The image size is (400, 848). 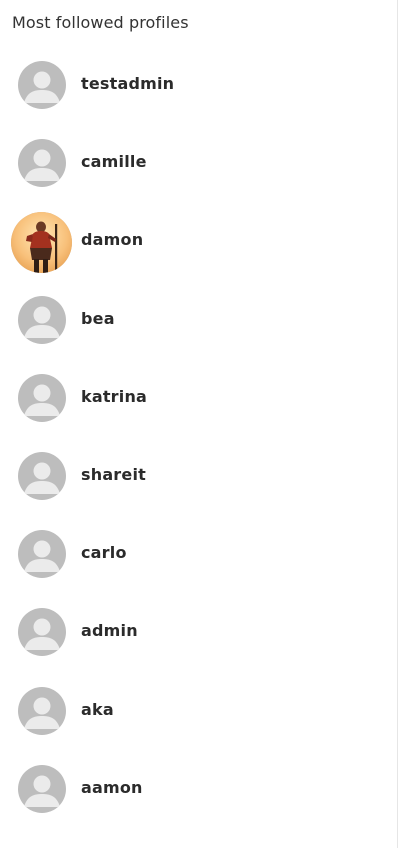 What do you see at coordinates (199, 398) in the screenshot?
I see `profile-row-katrina: katrina` at bounding box center [199, 398].